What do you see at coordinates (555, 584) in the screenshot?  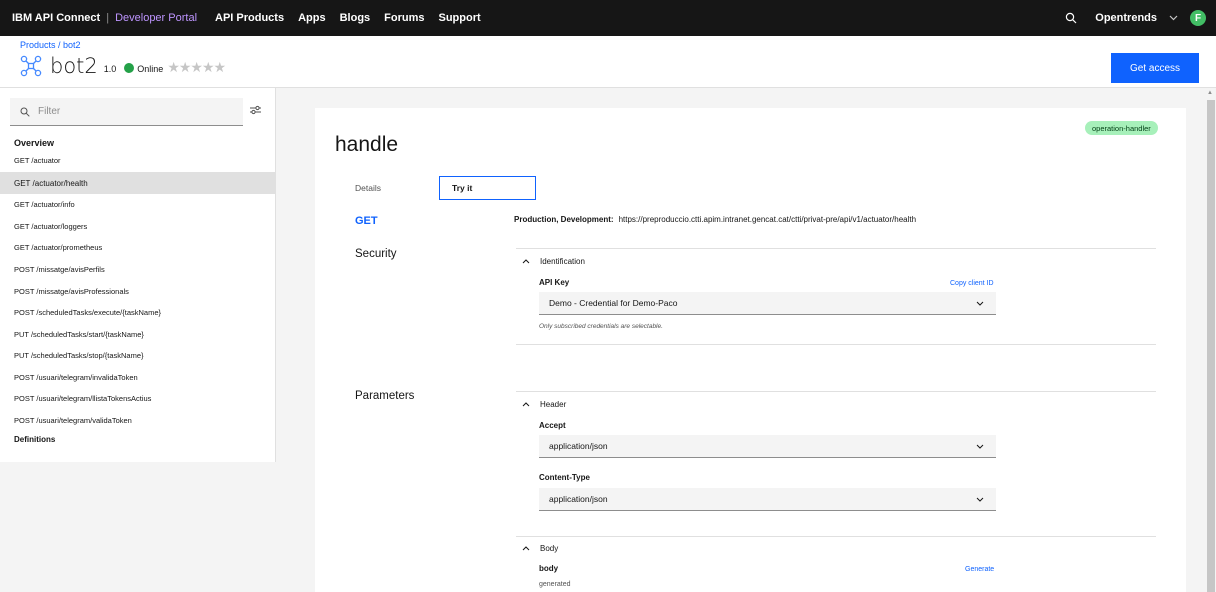 I see `body-note: generated` at bounding box center [555, 584].